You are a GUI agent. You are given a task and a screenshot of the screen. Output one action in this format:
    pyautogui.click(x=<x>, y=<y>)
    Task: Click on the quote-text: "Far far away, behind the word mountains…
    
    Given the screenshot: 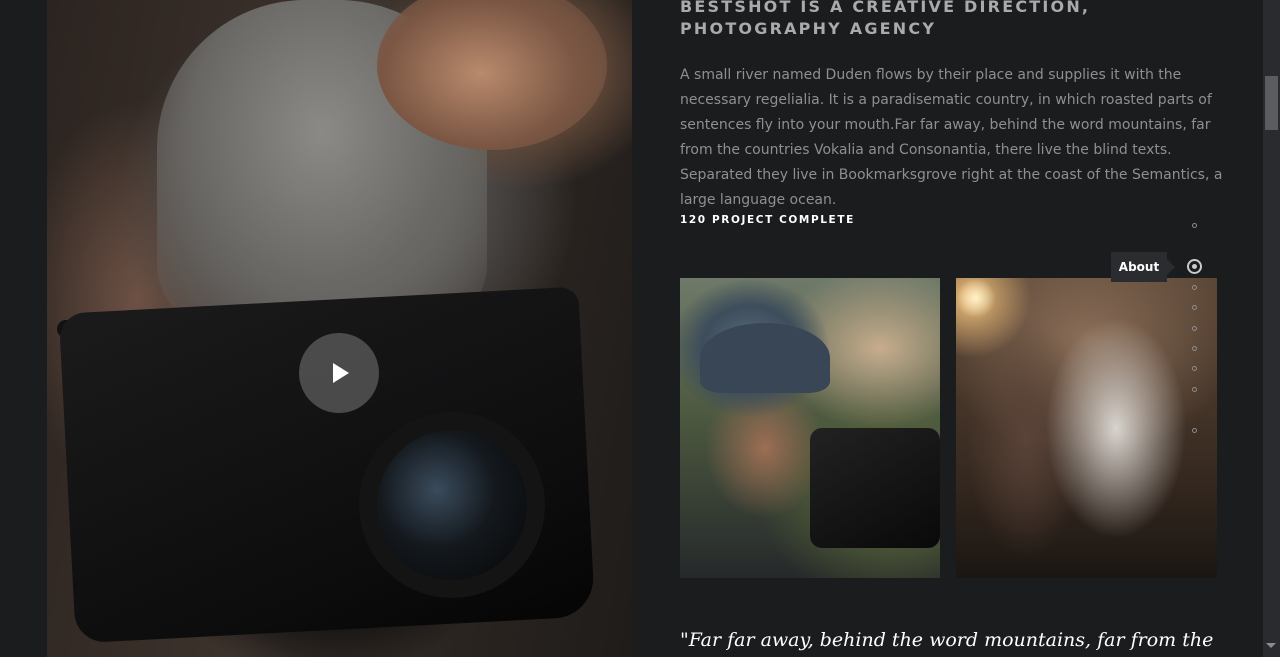 What is the action you would take?
    pyautogui.click(x=947, y=640)
    